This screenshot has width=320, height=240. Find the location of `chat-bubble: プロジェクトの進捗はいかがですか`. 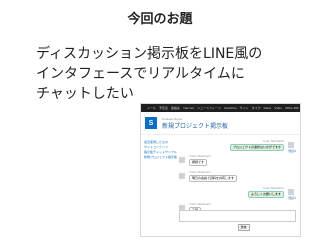

chat-bubble: プロジェクトの進捗はいかがですか is located at coordinates (256, 147).